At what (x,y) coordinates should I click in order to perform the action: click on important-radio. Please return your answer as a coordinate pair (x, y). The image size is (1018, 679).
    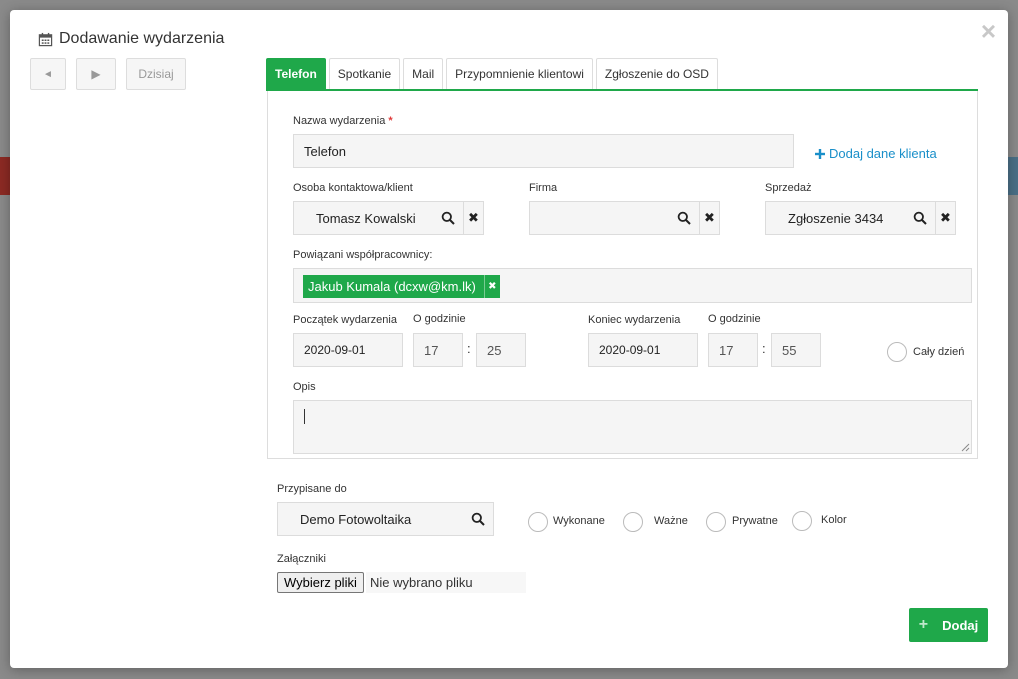
    Looking at the image, I should click on (633, 522).